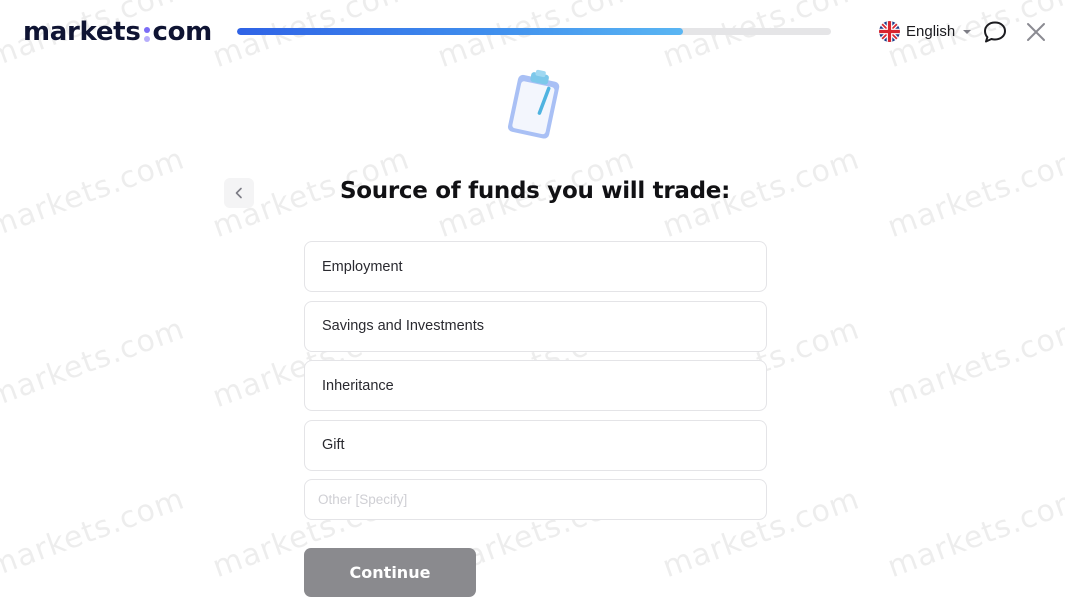 This screenshot has height=600, width=1065. Describe the element at coordinates (889, 31) in the screenshot. I see `uk-flag-icon` at that location.